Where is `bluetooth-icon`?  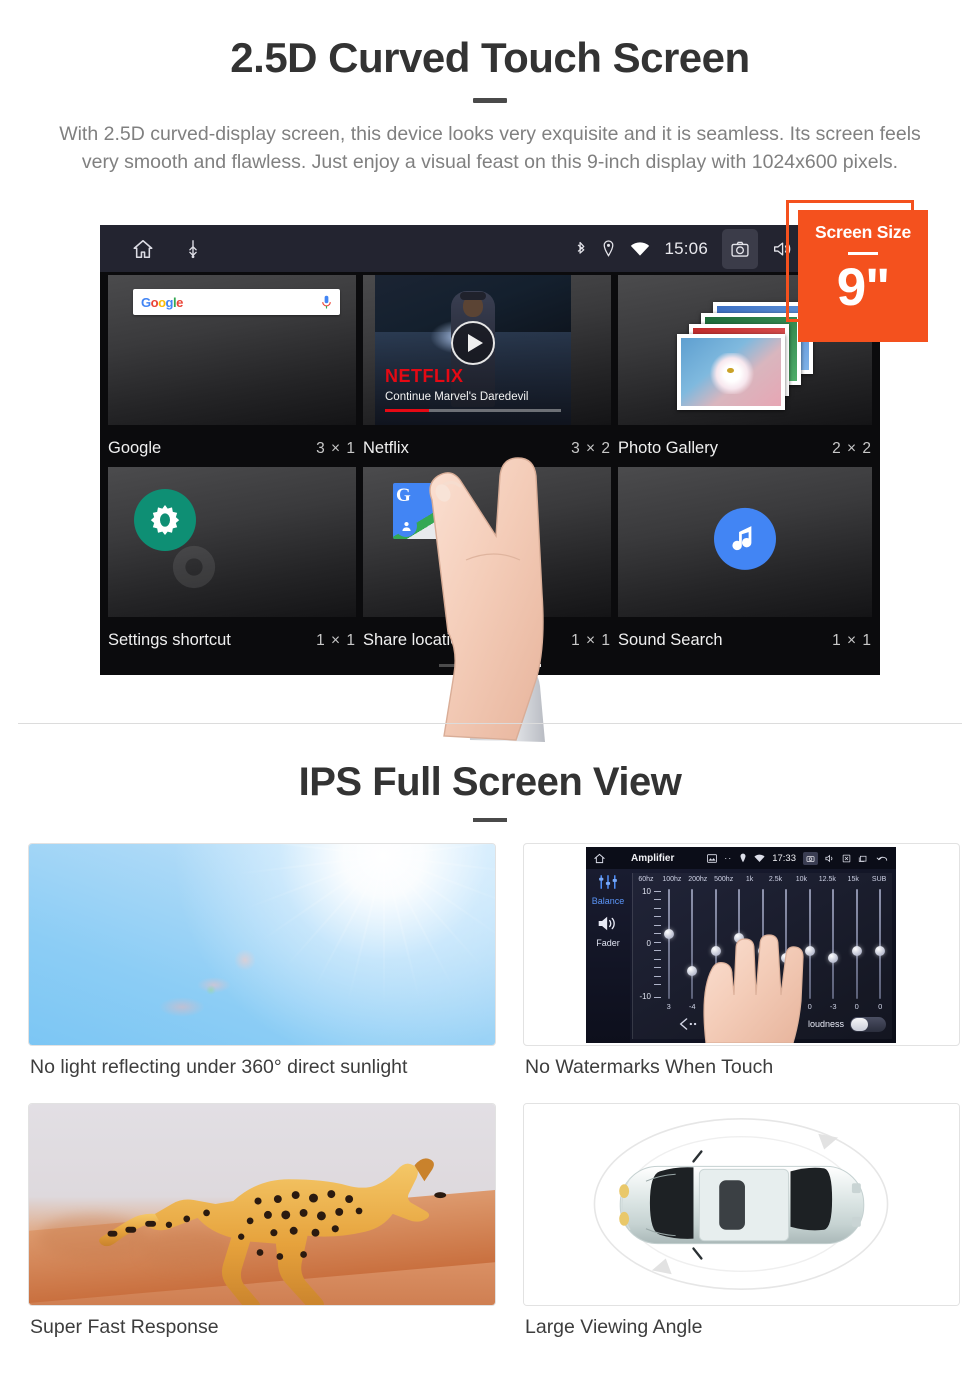
bluetooth-icon is located at coordinates (581, 247).